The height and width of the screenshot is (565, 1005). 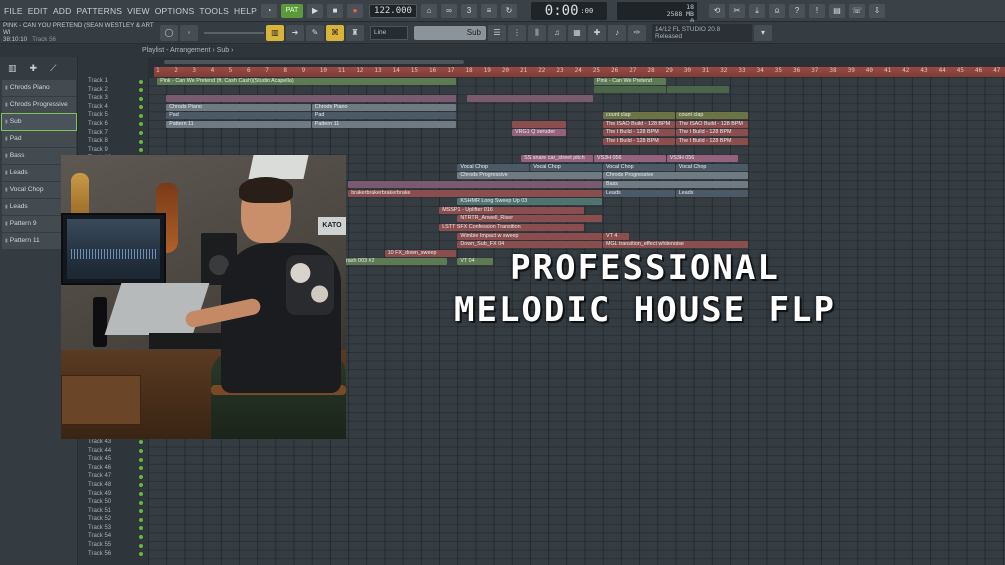 What do you see at coordinates (637, 32) in the screenshot?
I see `feather-icon: ✑` at bounding box center [637, 32].